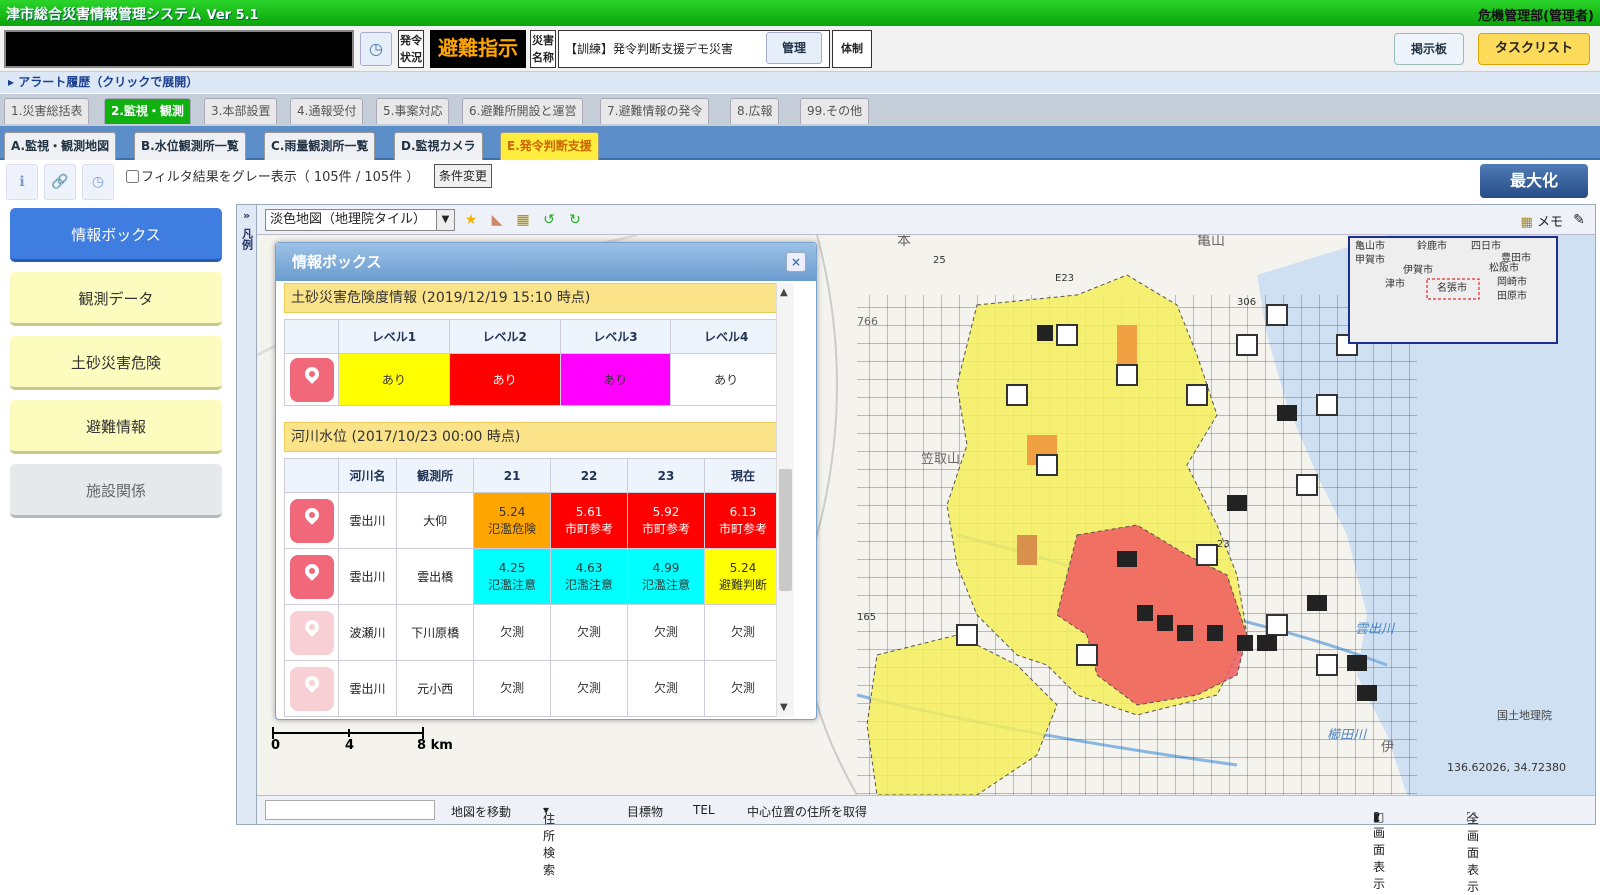 This screenshot has width=1600, height=895. Describe the element at coordinates (655, 111) in the screenshot. I see `tab-main-7: 7.避難情報の発令` at that location.